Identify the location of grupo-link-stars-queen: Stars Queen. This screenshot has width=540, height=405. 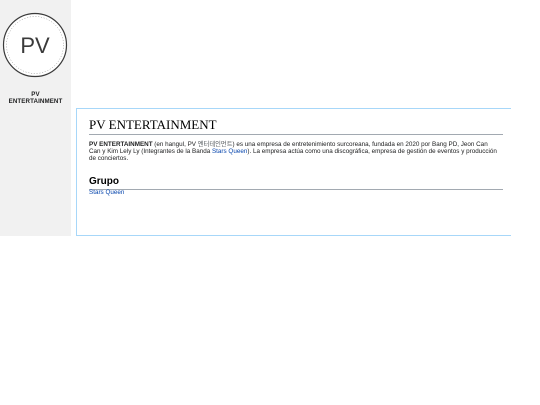
(106, 192).